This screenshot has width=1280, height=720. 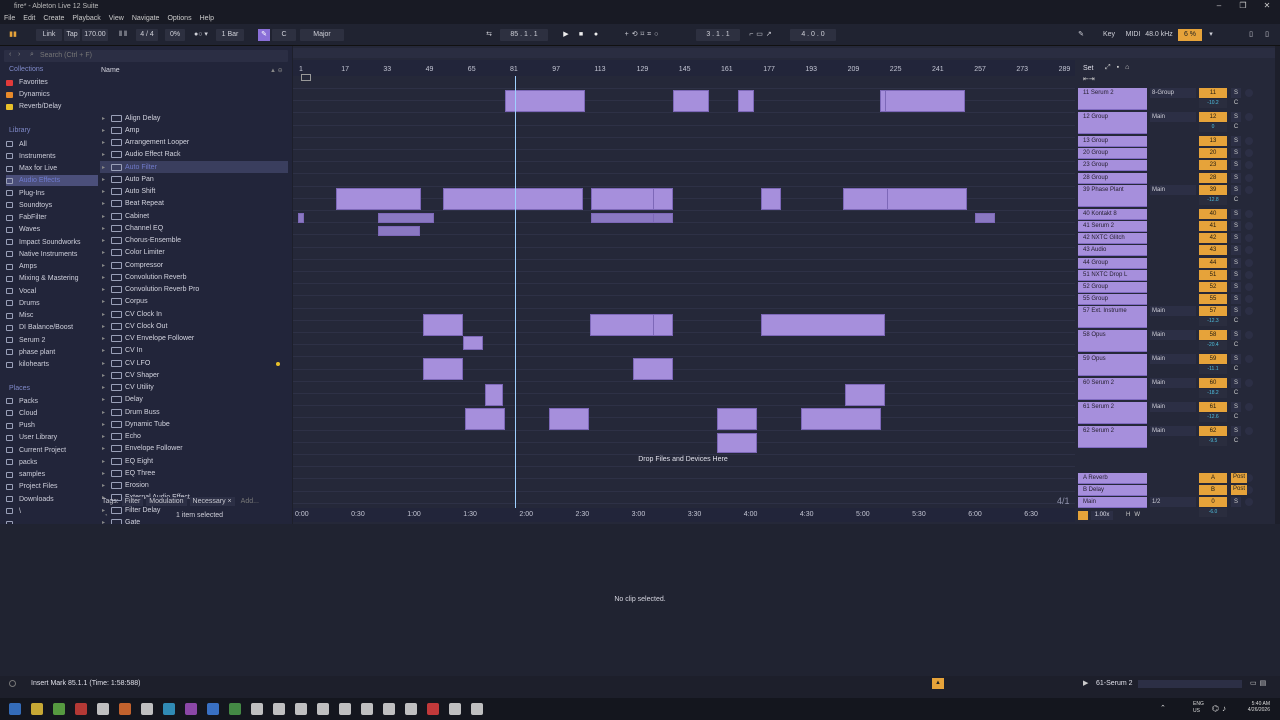 I want to click on library-item: All, so click(x=52, y=144).